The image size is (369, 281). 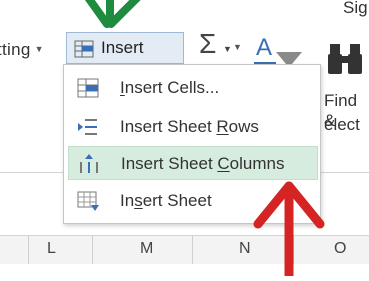 What do you see at coordinates (203, 163) in the screenshot?
I see `menu-item-label: Insert Sheet Columns` at bounding box center [203, 163].